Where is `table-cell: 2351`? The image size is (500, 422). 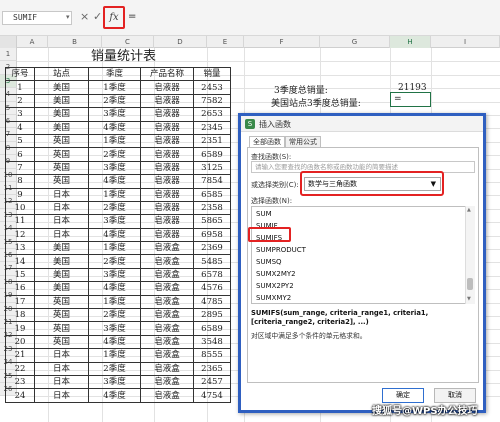
table-cell: 2351 is located at coordinates (212, 141).